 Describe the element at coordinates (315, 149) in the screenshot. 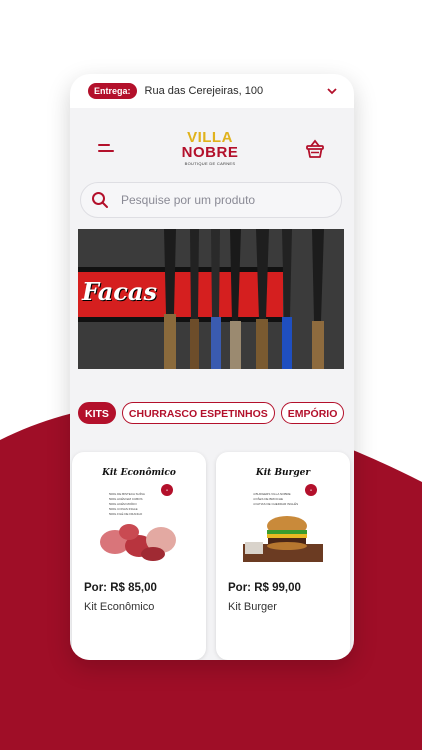

I see `basket-icon` at that location.